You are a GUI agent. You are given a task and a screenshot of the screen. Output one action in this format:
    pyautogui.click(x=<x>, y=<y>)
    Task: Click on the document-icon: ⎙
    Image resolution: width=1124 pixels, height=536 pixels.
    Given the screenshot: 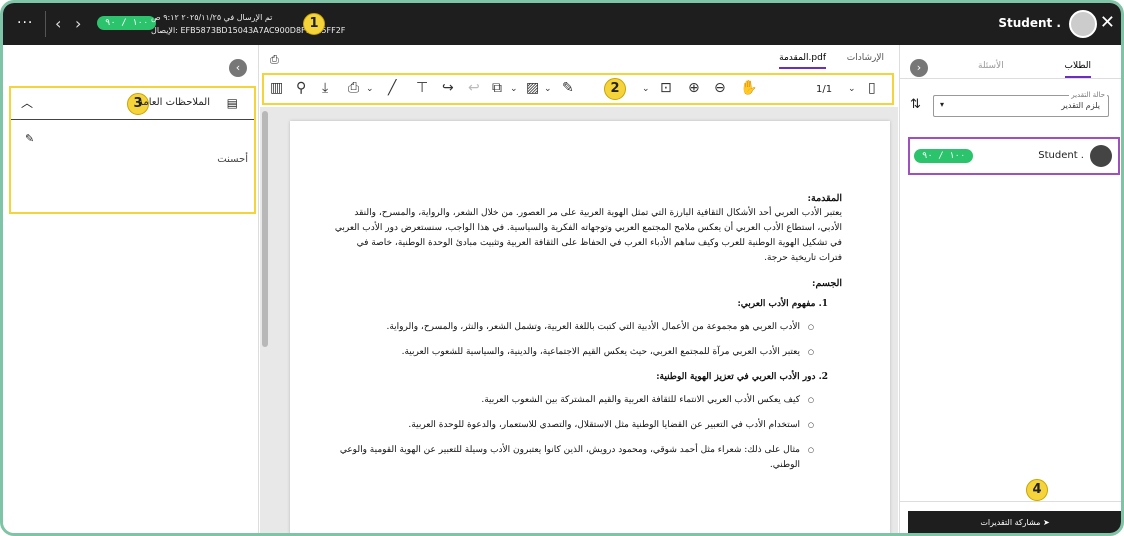 What is the action you would take?
    pyautogui.click(x=274, y=59)
    